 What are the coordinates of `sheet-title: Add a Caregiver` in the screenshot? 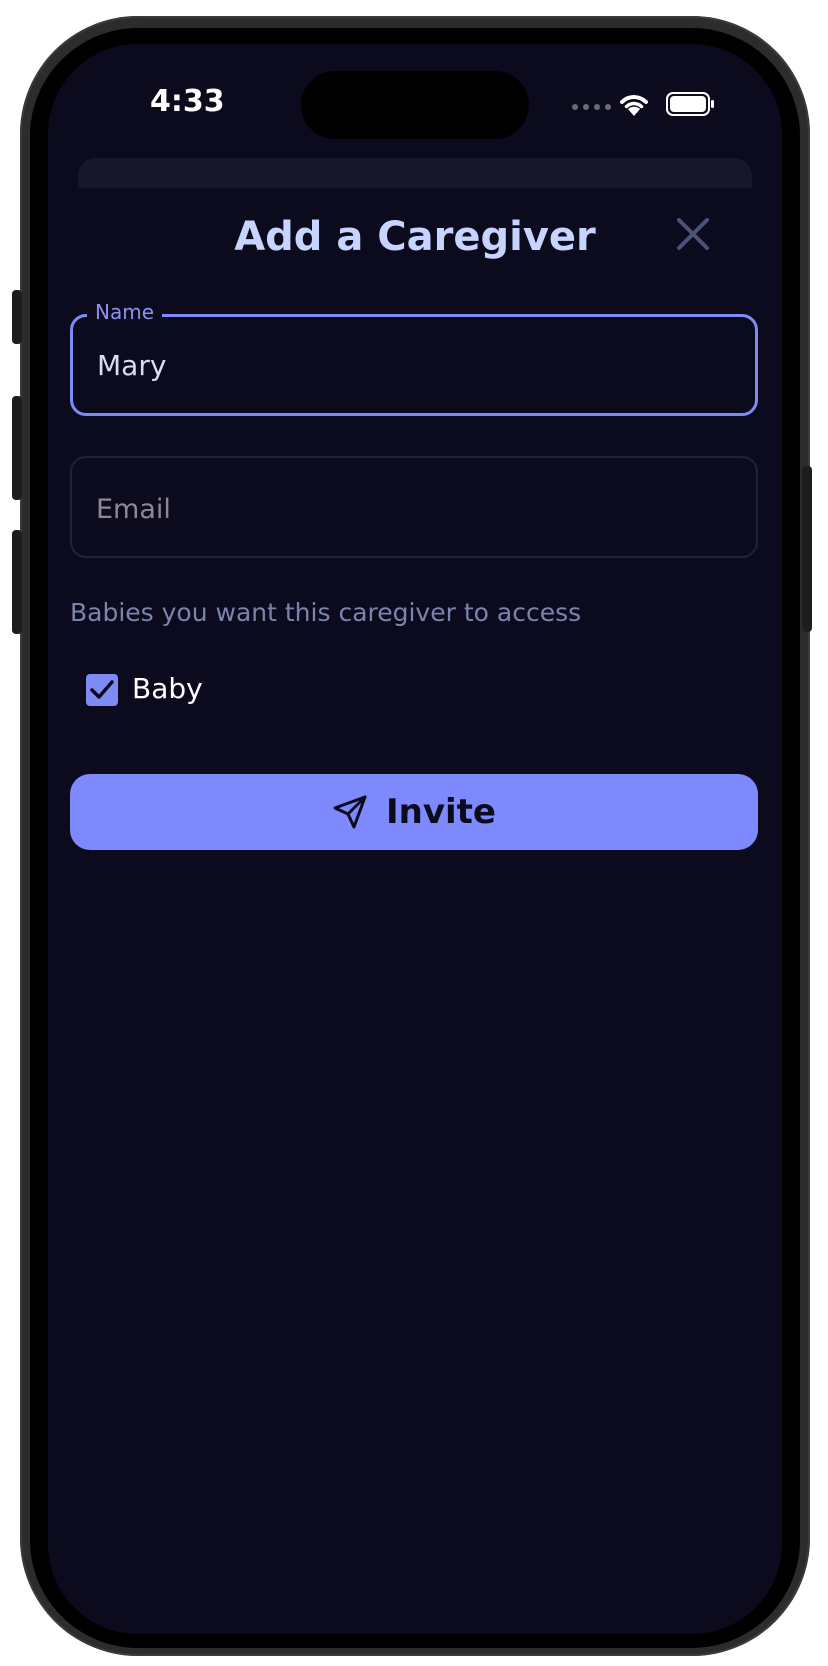 It's located at (415, 237).